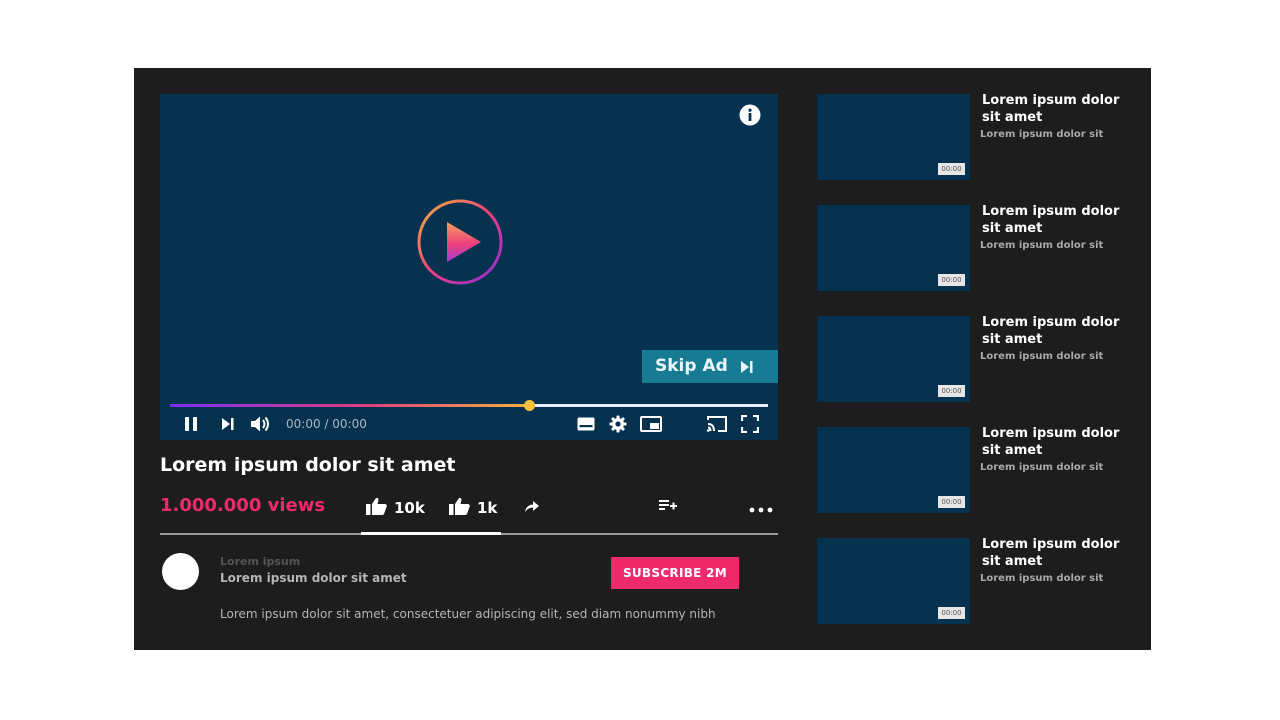 The width and height of the screenshot is (1280, 720). What do you see at coordinates (651, 424) in the screenshot?
I see `miniplayer-icon` at bounding box center [651, 424].